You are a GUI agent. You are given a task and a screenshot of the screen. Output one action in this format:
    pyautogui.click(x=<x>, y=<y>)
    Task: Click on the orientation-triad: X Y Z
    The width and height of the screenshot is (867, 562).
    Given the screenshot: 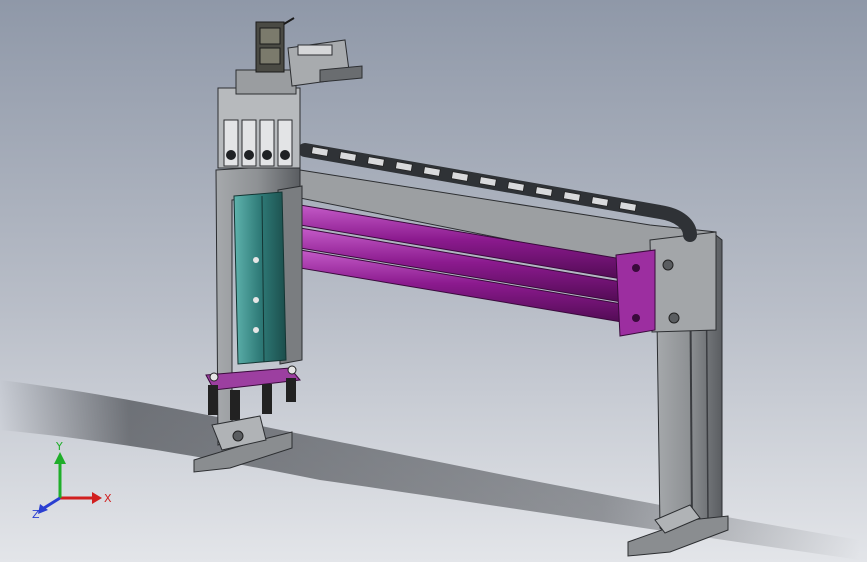 What is the action you would take?
    pyautogui.click(x=75, y=480)
    